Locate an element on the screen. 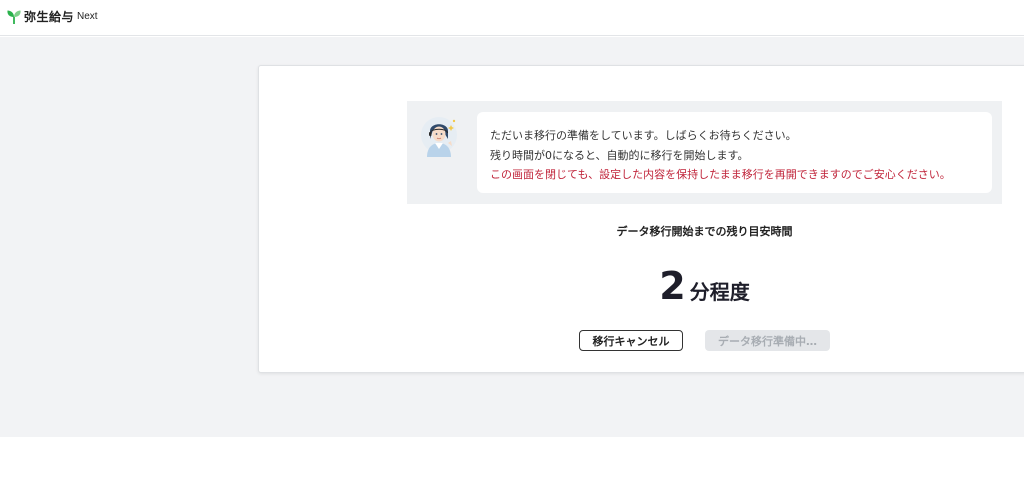  app-logo: 弥生給与 Next is located at coordinates (52, 16).